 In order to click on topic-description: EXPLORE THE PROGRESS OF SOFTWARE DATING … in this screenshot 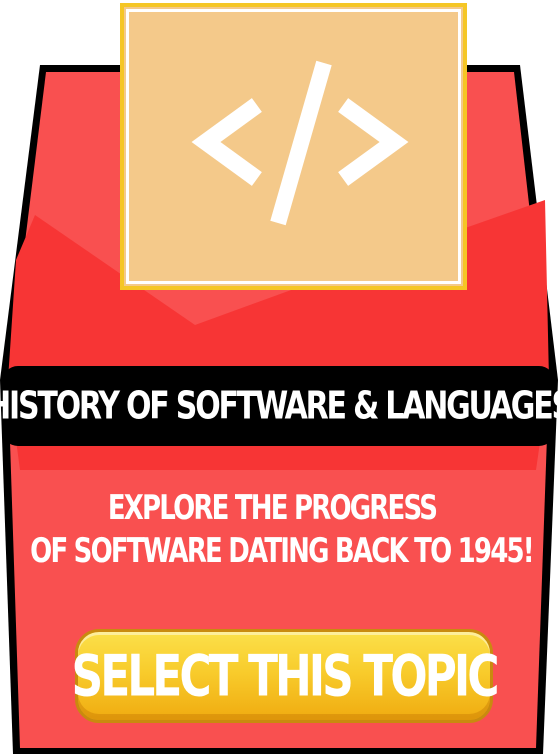, I will do `click(279, 531)`.